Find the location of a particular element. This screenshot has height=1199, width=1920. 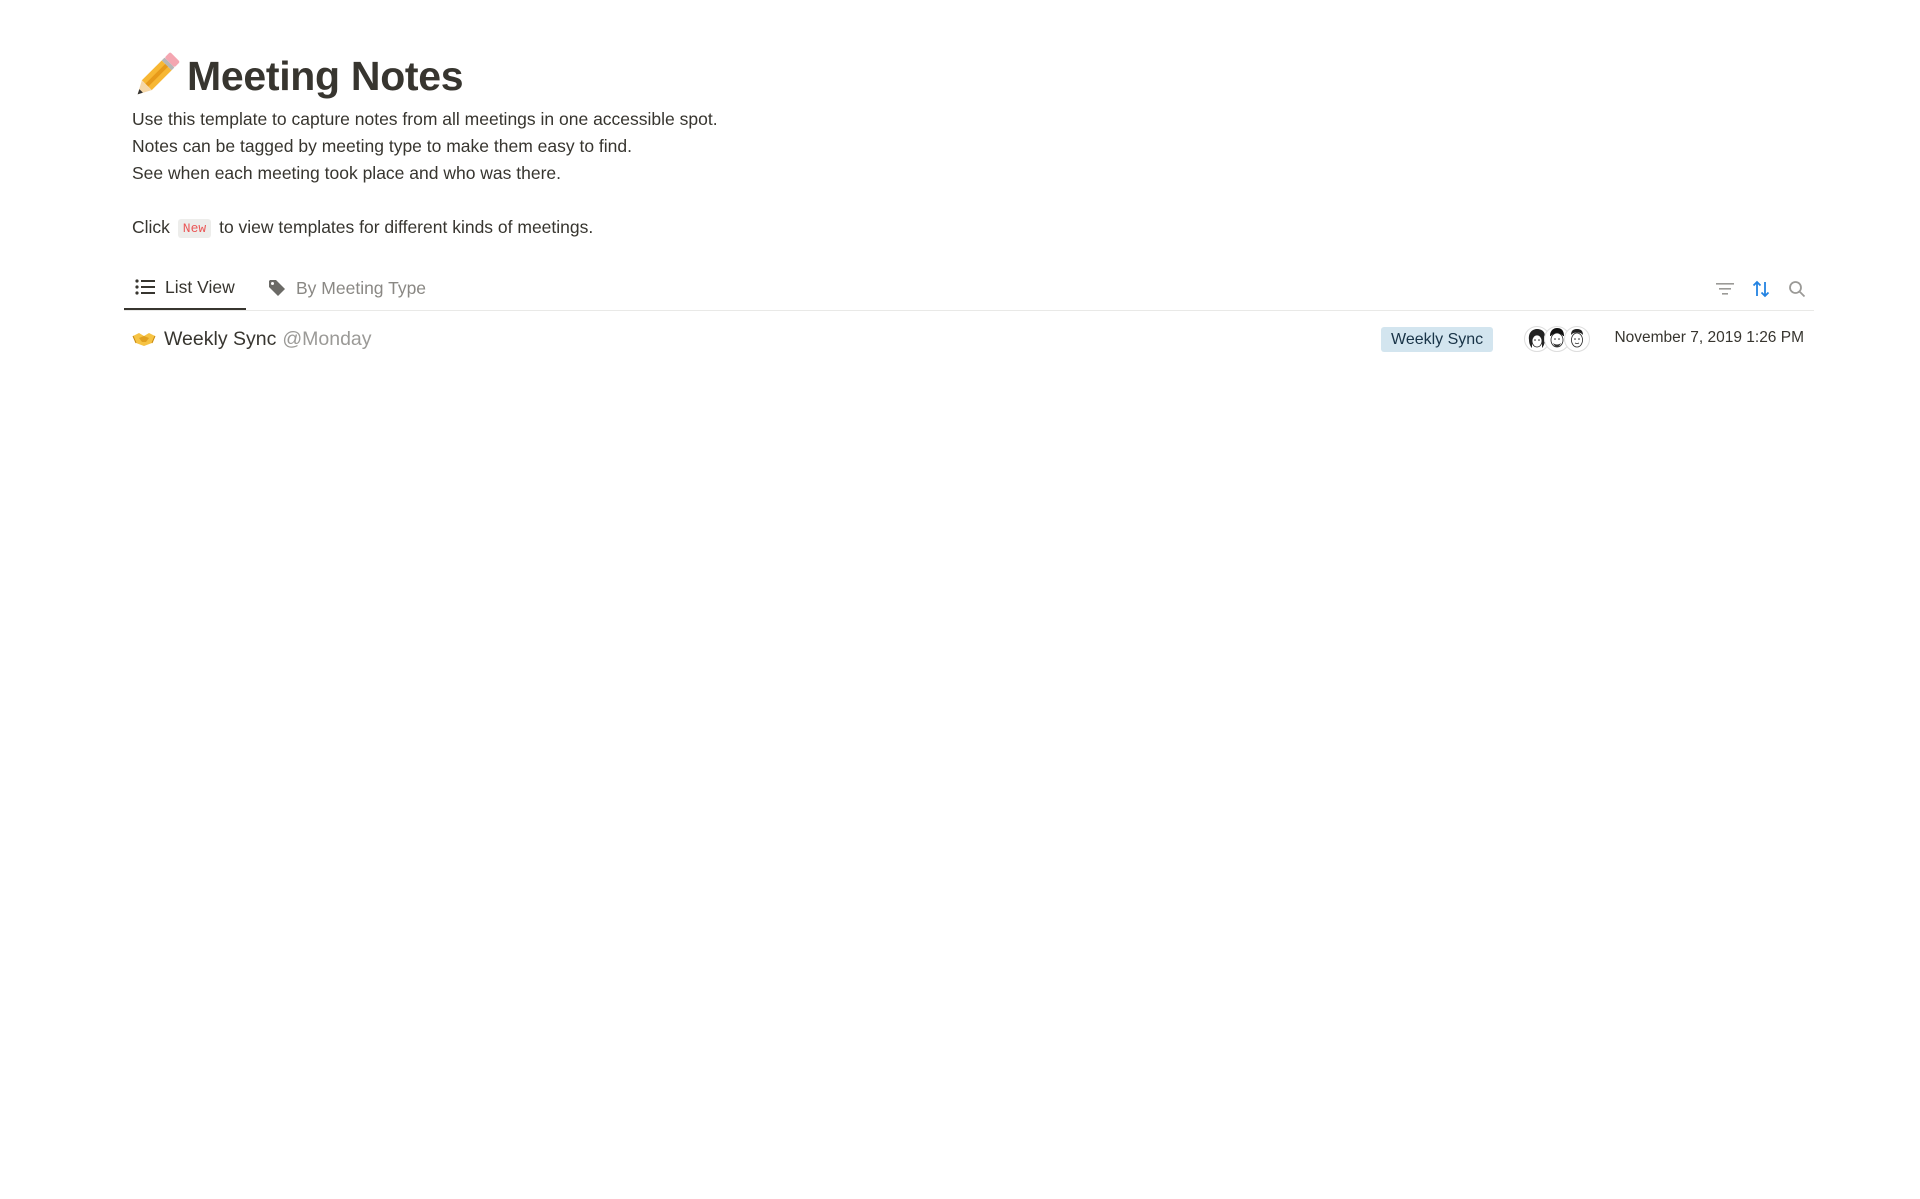

page-header: Meeting Notes is located at coordinates (295, 76).